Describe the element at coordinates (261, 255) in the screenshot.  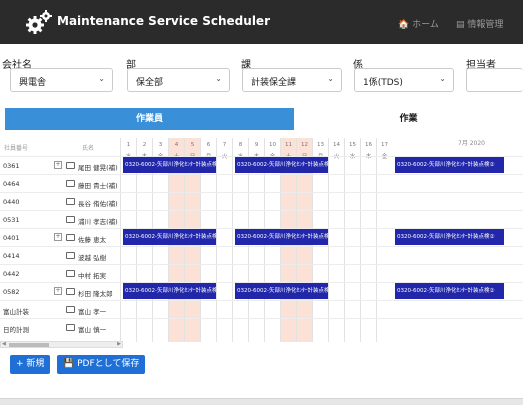
I see `table-row: 0414 波越 弘樹` at that location.